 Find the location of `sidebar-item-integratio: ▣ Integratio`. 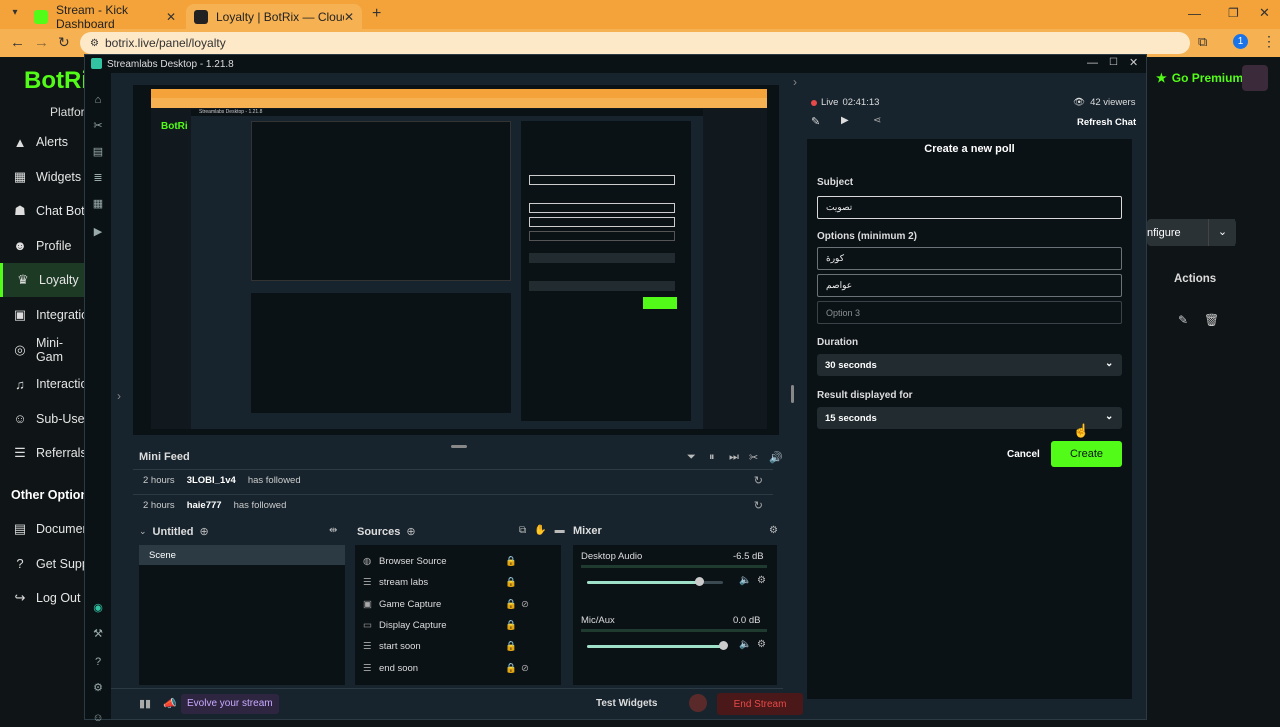

sidebar-item-integratio: ▣ Integratio is located at coordinates (45, 315).